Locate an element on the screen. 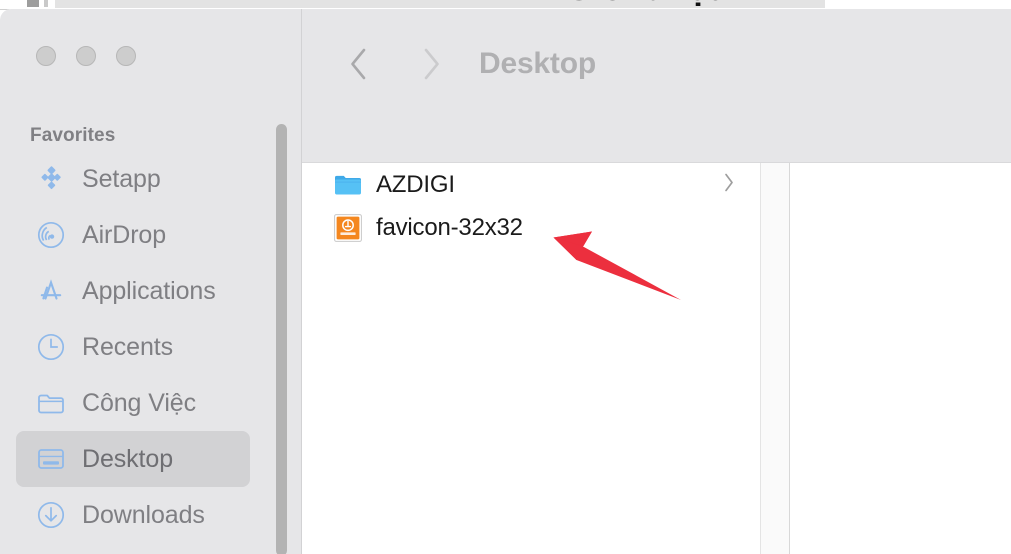  minimize-button is located at coordinates (86, 56).